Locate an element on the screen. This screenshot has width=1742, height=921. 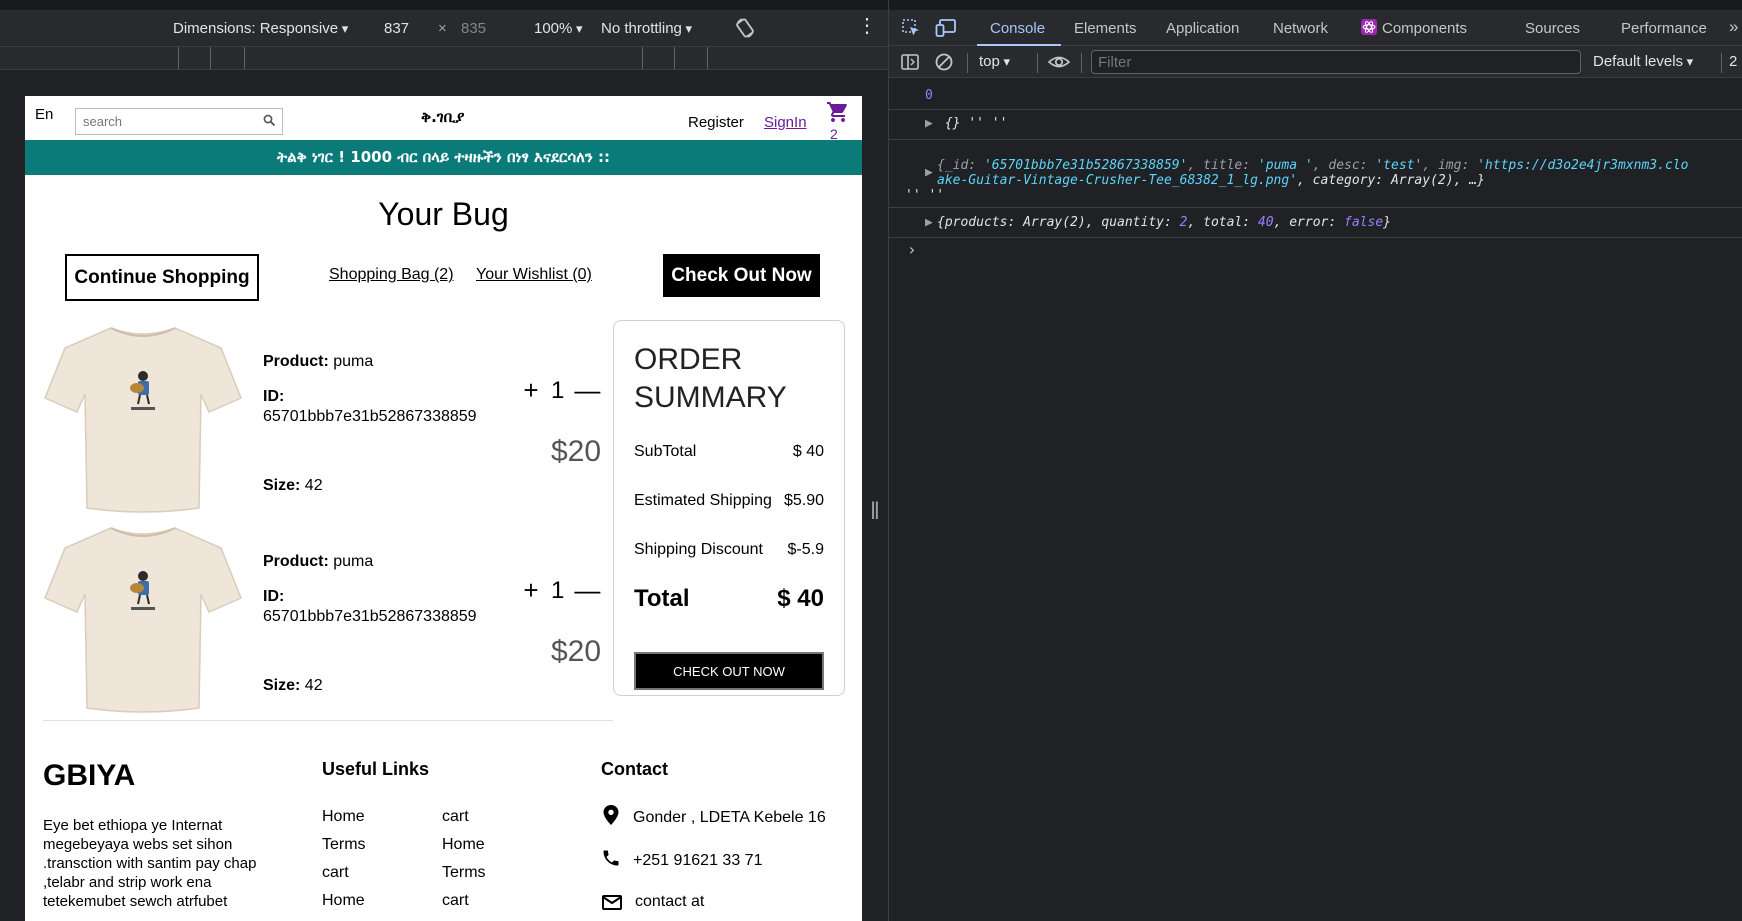
search-box is located at coordinates (179, 121).